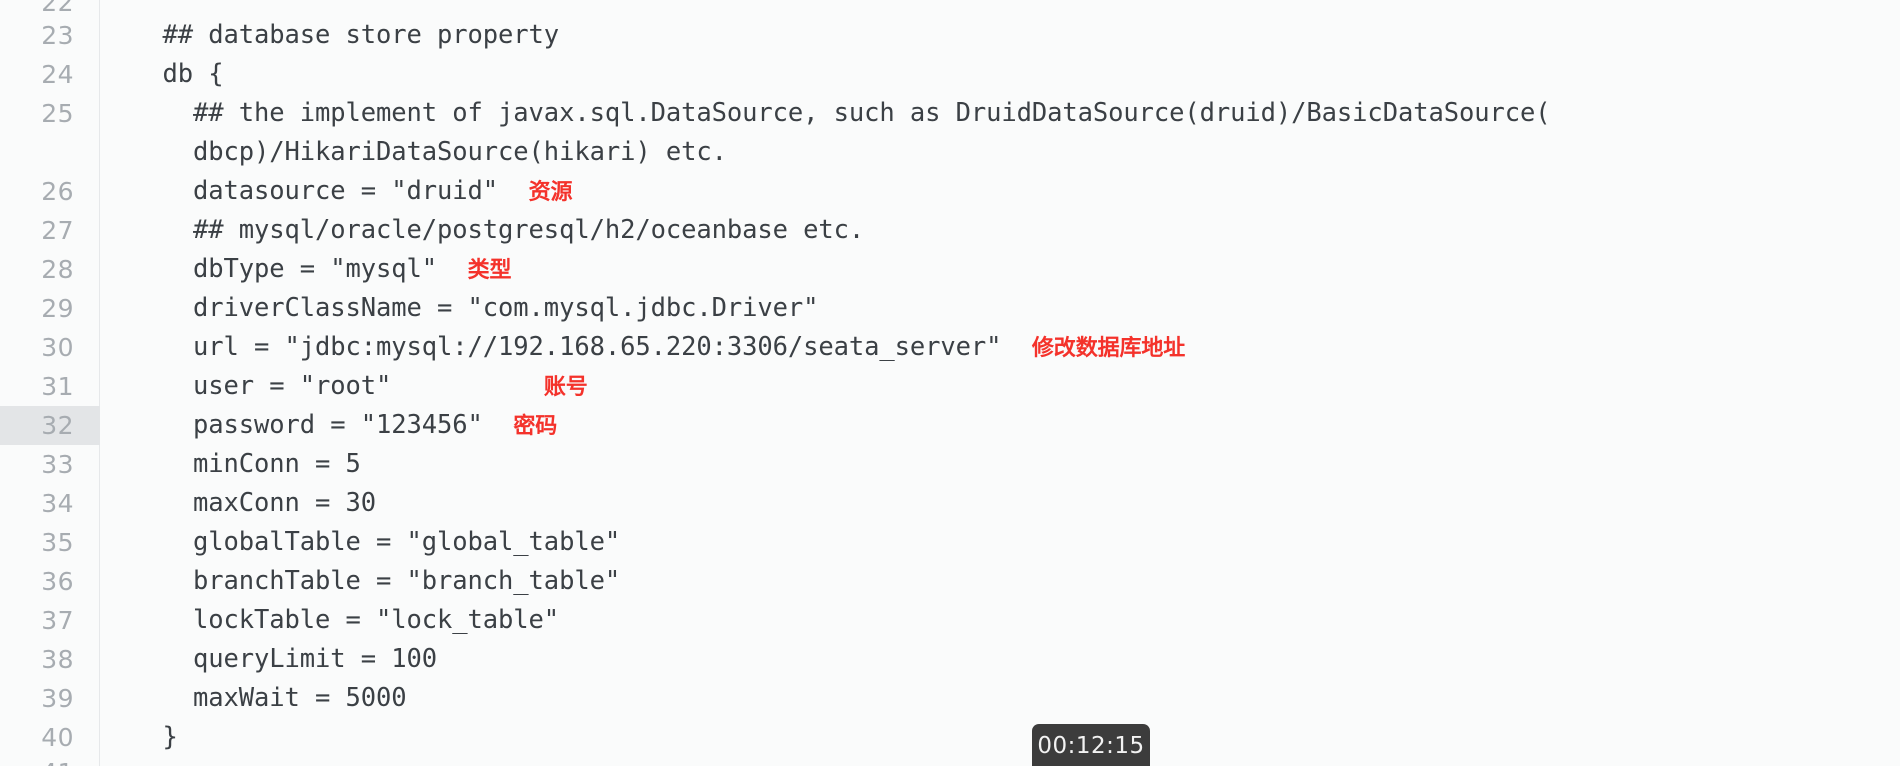 Image resolution: width=1900 pixels, height=766 pixels. What do you see at coordinates (565, 387) in the screenshot?
I see `red-annotation: 账号` at bounding box center [565, 387].